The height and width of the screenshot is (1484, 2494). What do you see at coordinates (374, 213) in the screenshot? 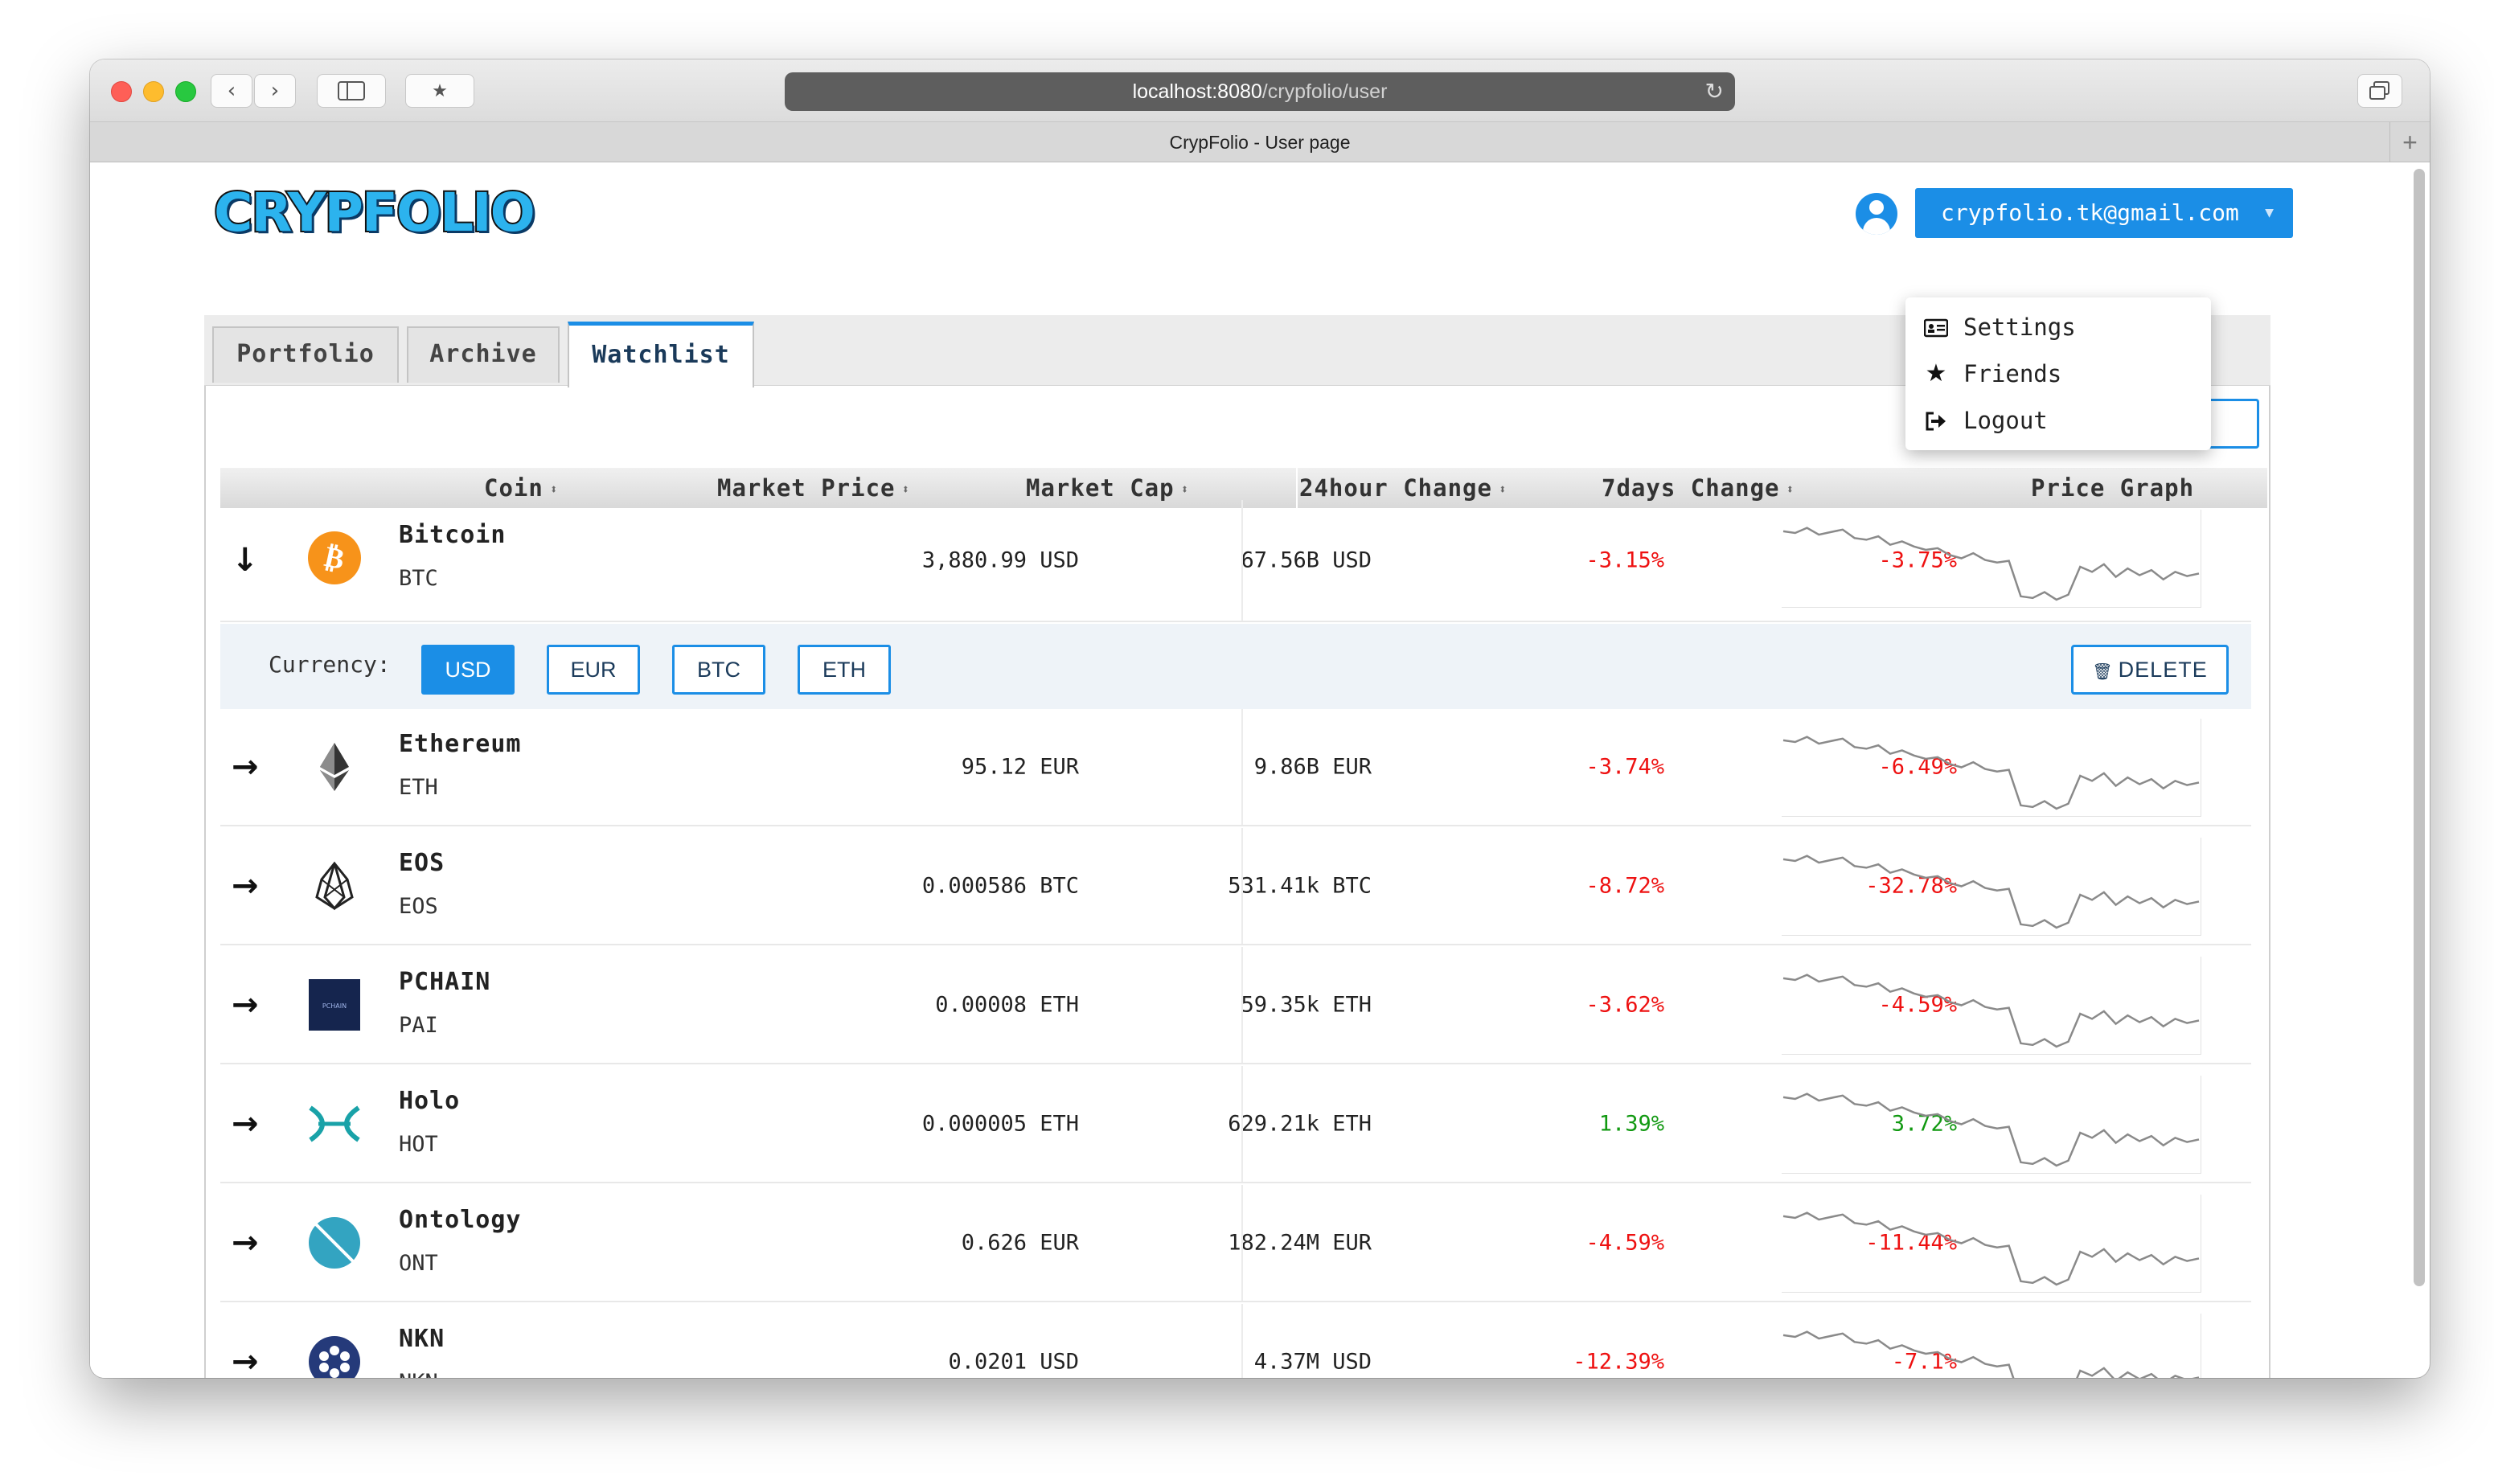
I see `crypfolio-logo: CRYPFOLIO` at bounding box center [374, 213].